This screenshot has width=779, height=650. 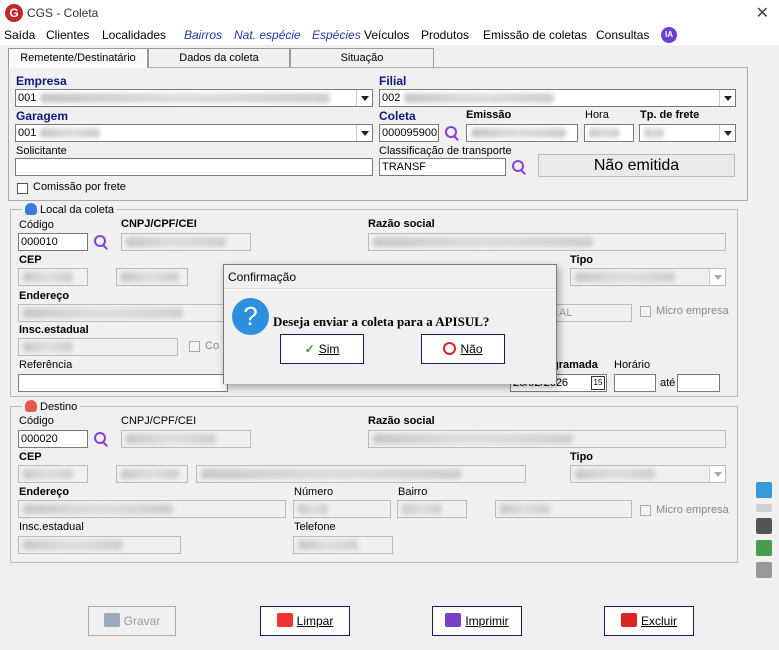 What do you see at coordinates (668, 383) in the screenshot?
I see `ate-label: até` at bounding box center [668, 383].